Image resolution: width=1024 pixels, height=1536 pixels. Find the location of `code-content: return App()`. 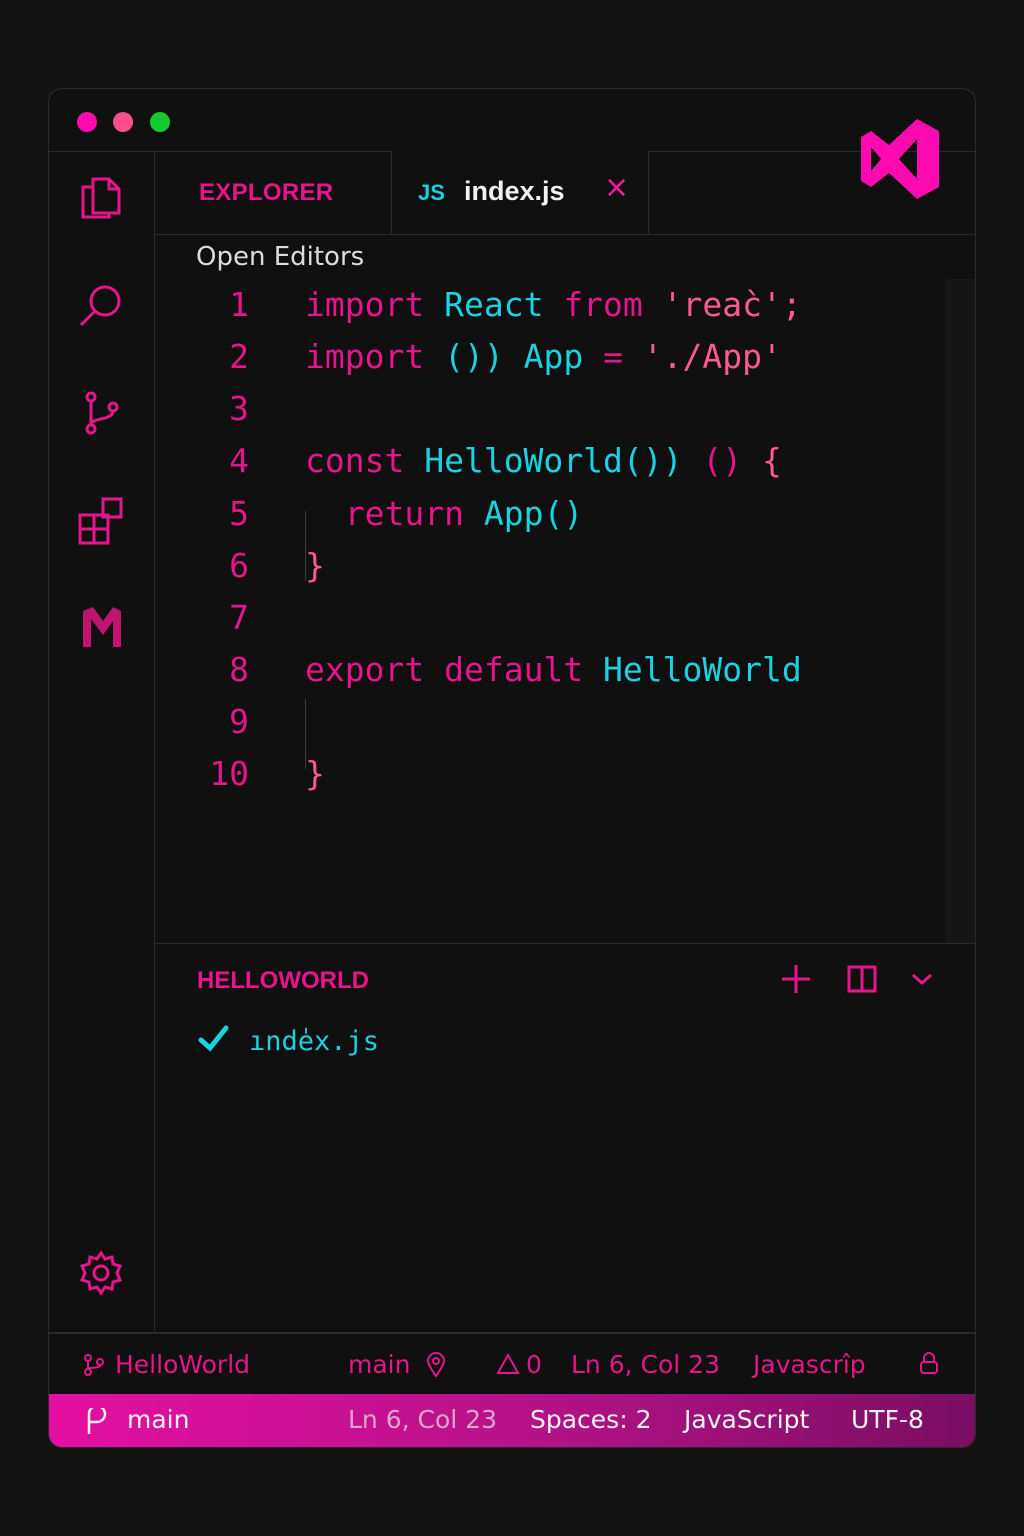

code-content: return App() is located at coordinates (444, 514).